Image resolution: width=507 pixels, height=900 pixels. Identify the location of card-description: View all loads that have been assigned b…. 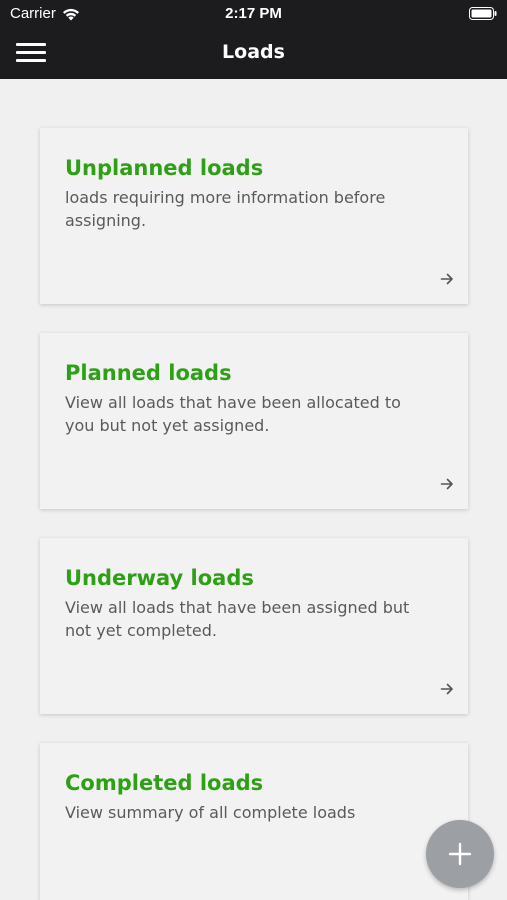
(237, 619).